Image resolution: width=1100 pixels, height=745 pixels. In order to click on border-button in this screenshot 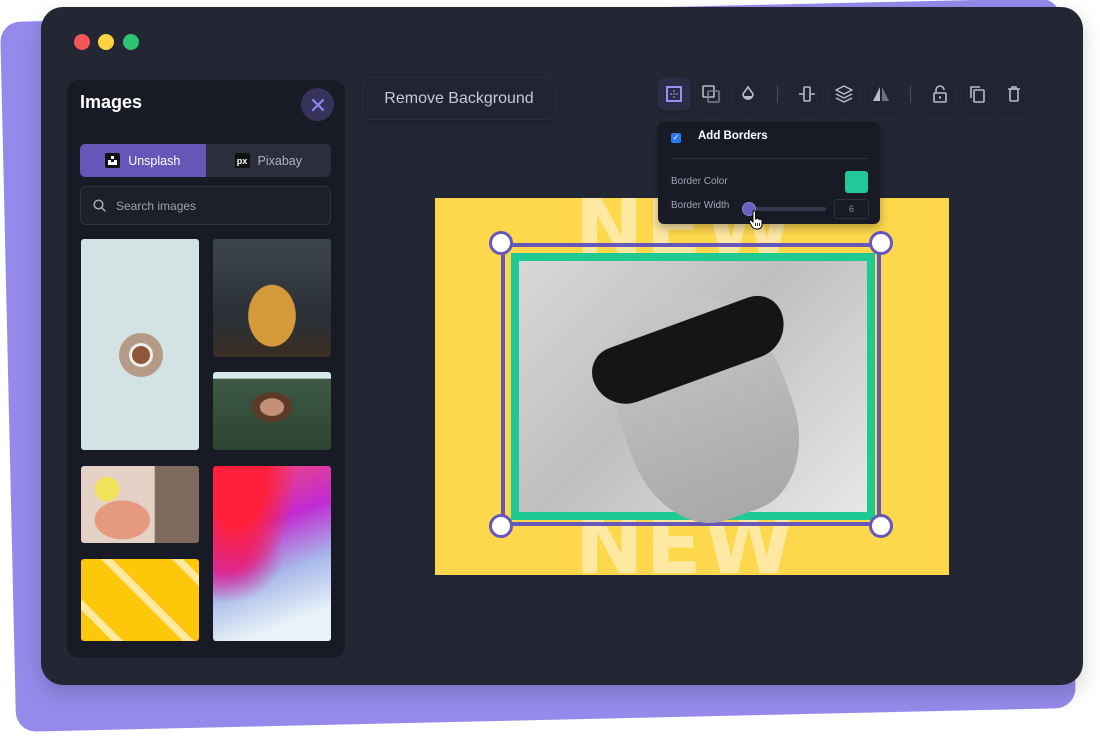, I will do `click(674, 94)`.